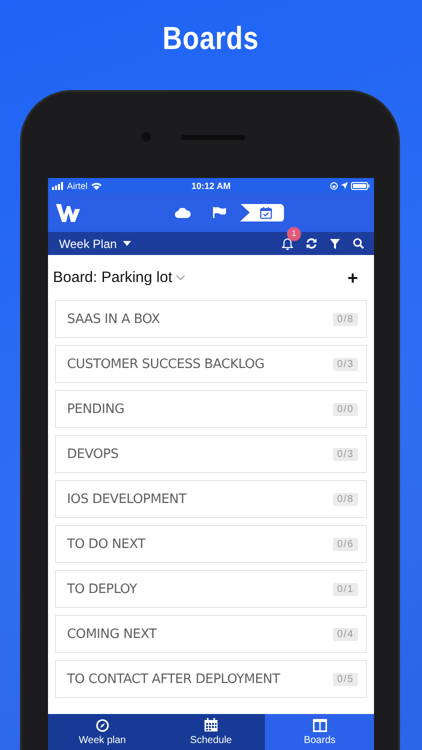 The width and height of the screenshot is (422, 750). I want to click on refresh-icon, so click(311, 243).